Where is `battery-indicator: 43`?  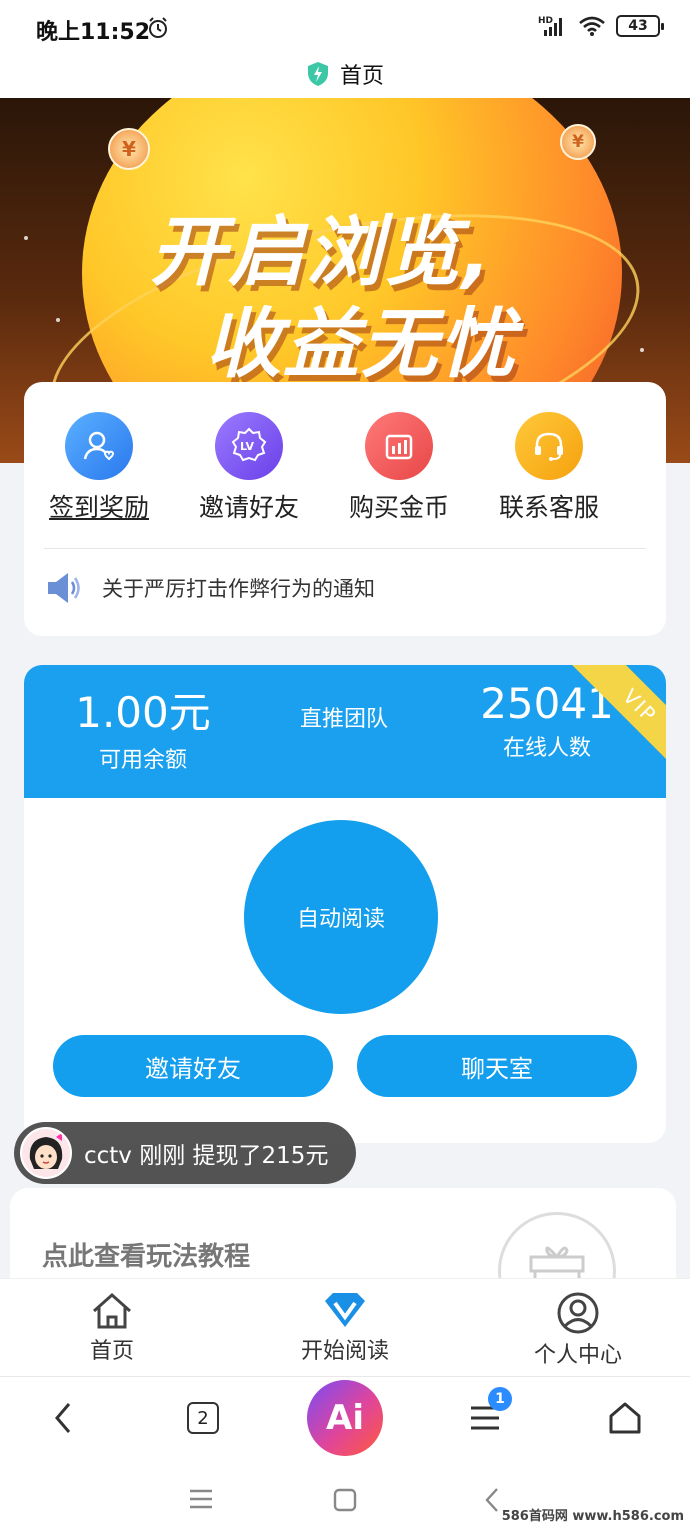
battery-indicator: 43 is located at coordinates (640, 26).